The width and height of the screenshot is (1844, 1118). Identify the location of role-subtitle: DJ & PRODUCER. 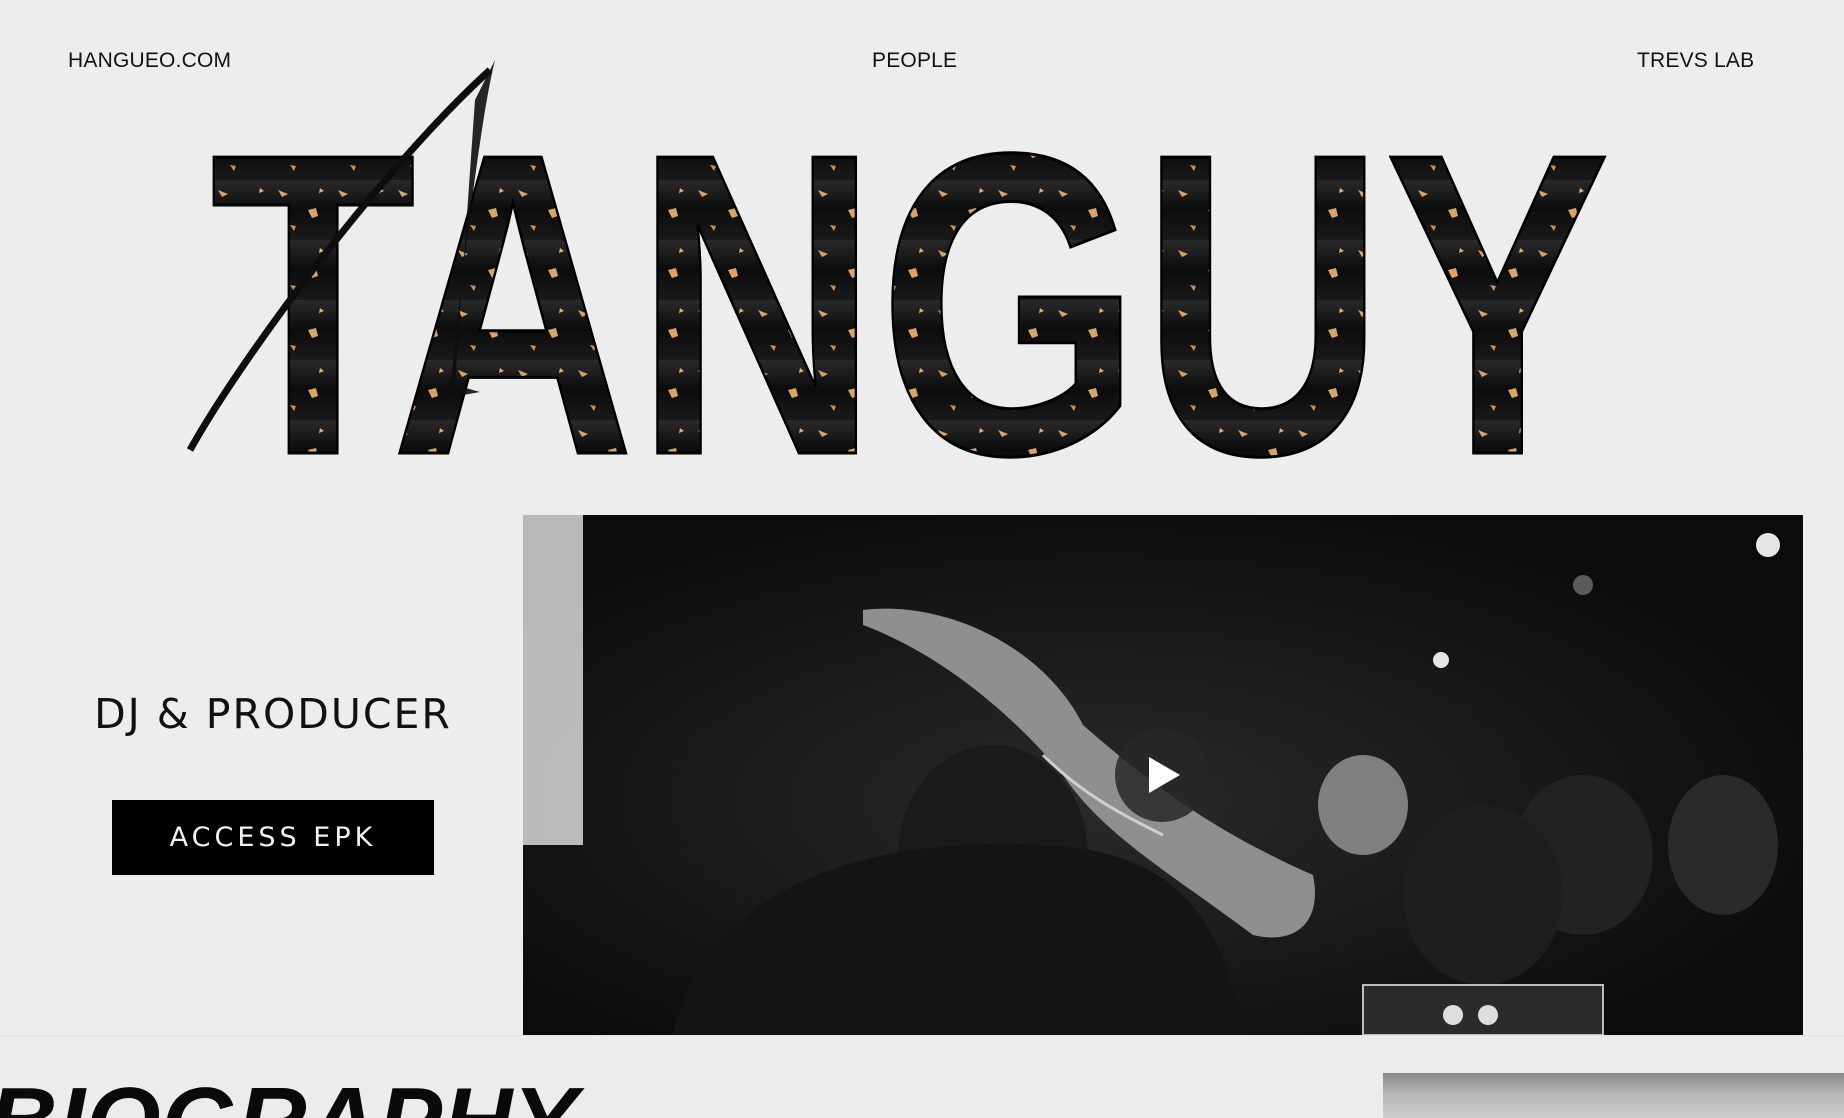
(273, 714).